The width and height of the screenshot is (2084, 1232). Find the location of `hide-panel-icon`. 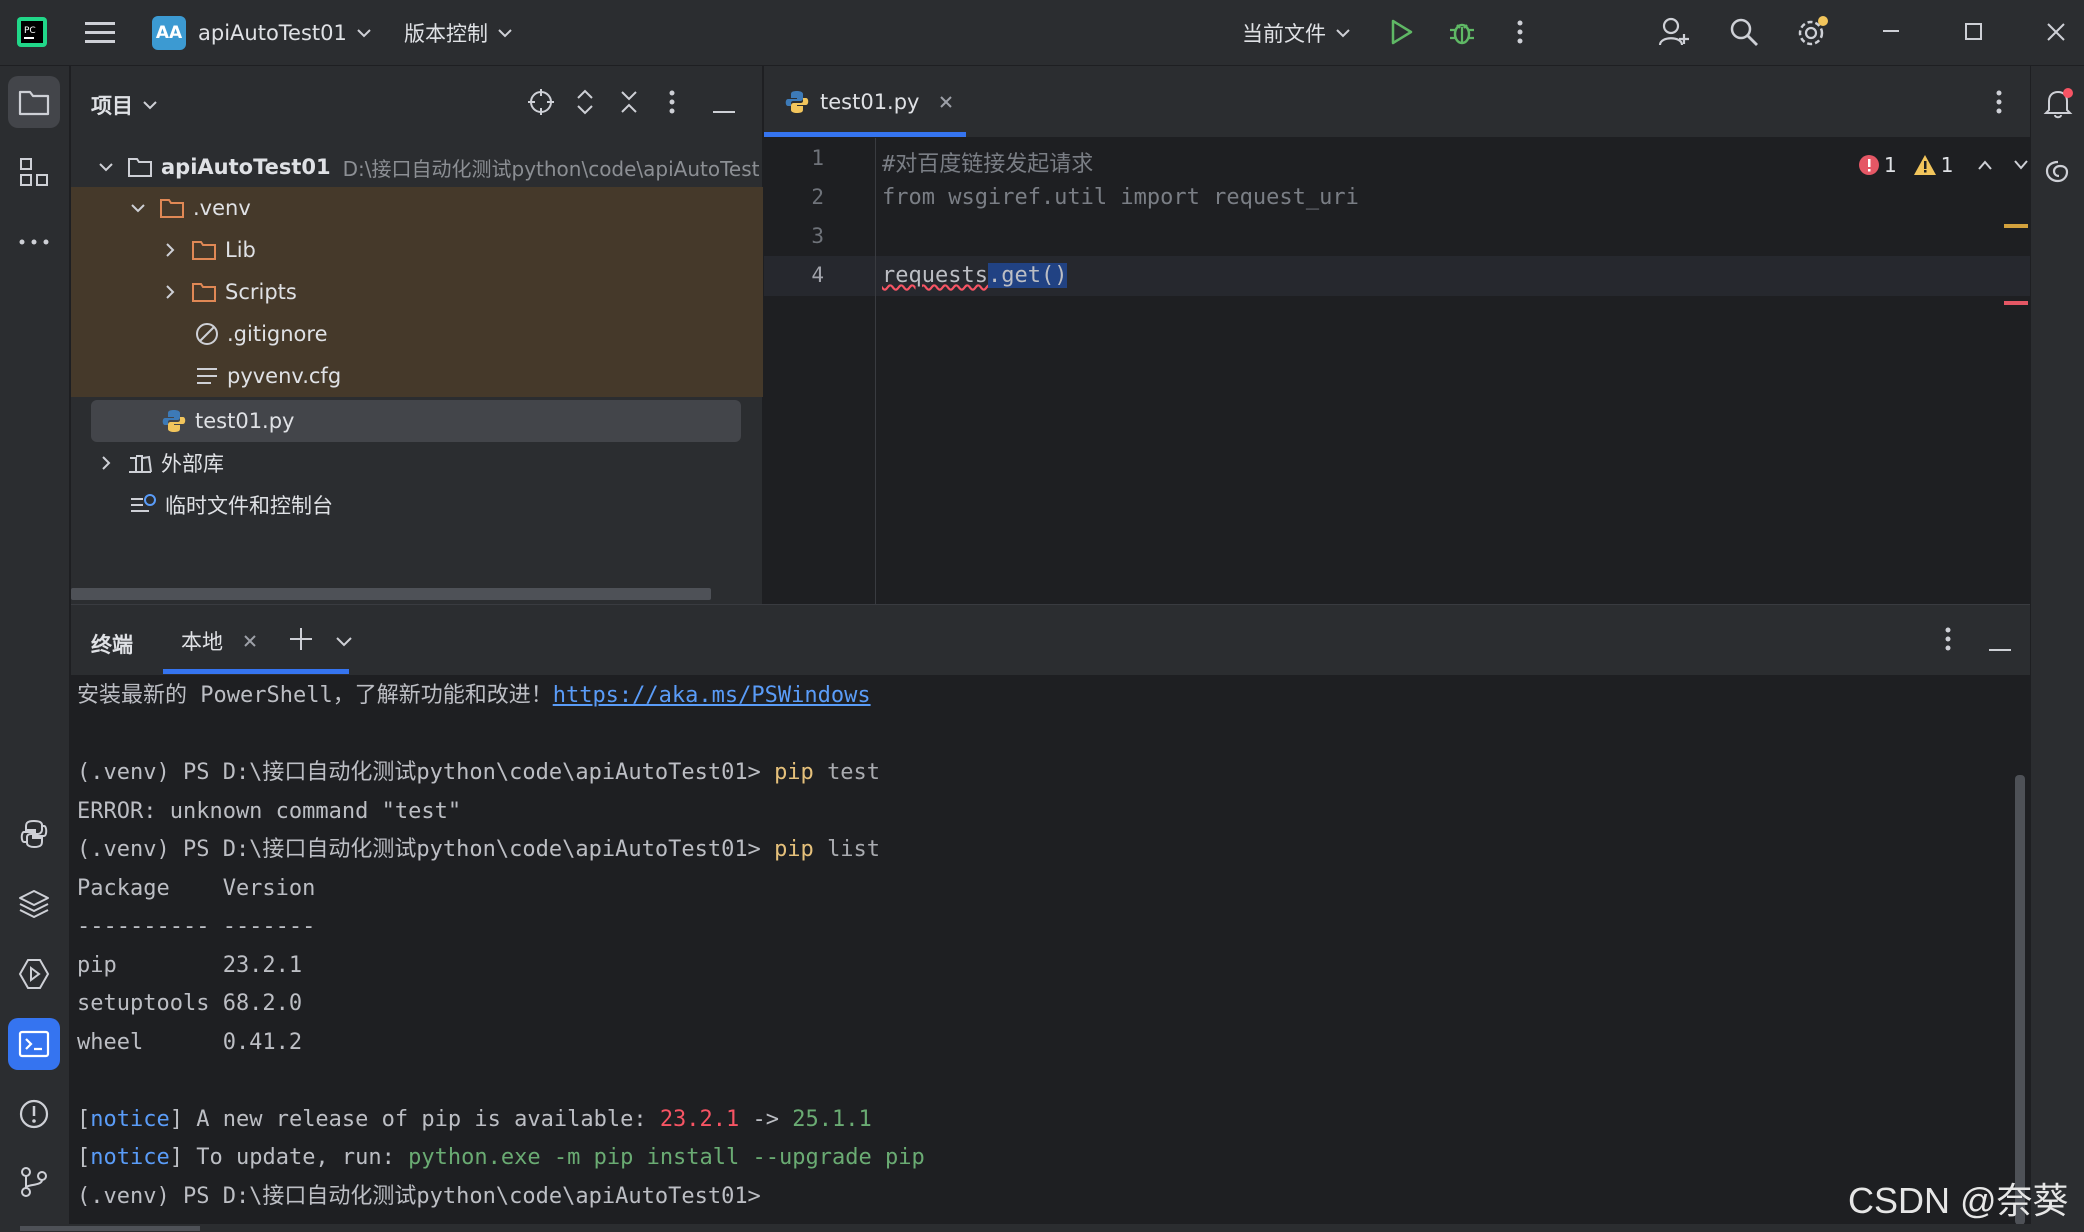

hide-panel-icon is located at coordinates (724, 109).